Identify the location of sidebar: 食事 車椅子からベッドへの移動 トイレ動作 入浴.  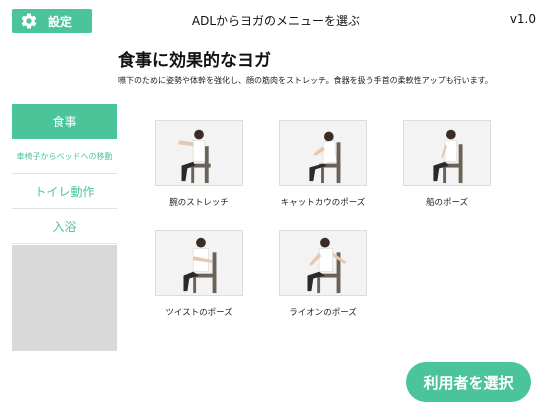
(64, 174).